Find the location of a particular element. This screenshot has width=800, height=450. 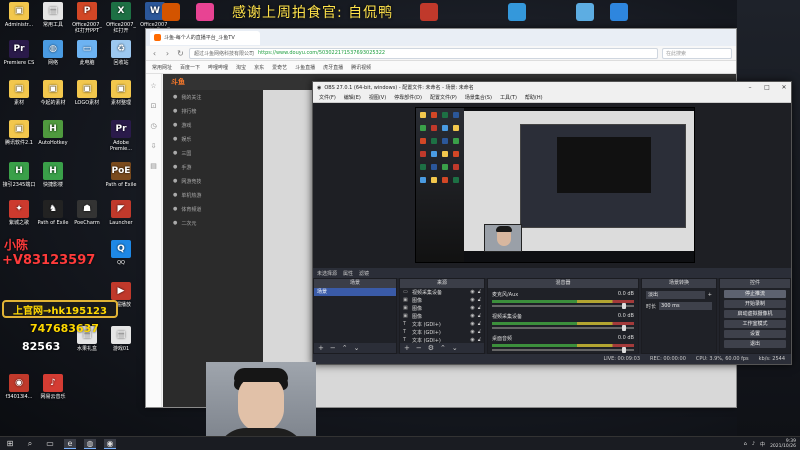

desktop-icon: Q QQ is located at coordinates (121, 253).